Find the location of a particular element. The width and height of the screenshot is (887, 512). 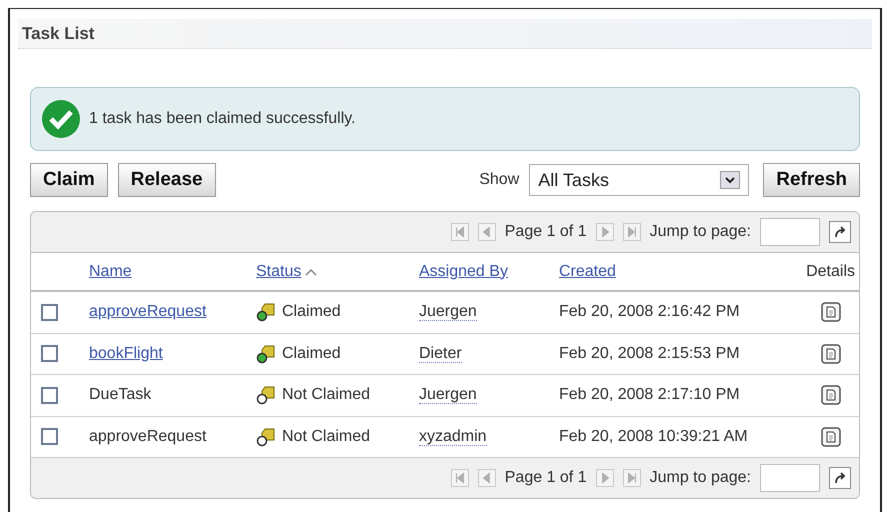

action-button: Claim is located at coordinates (69, 180).